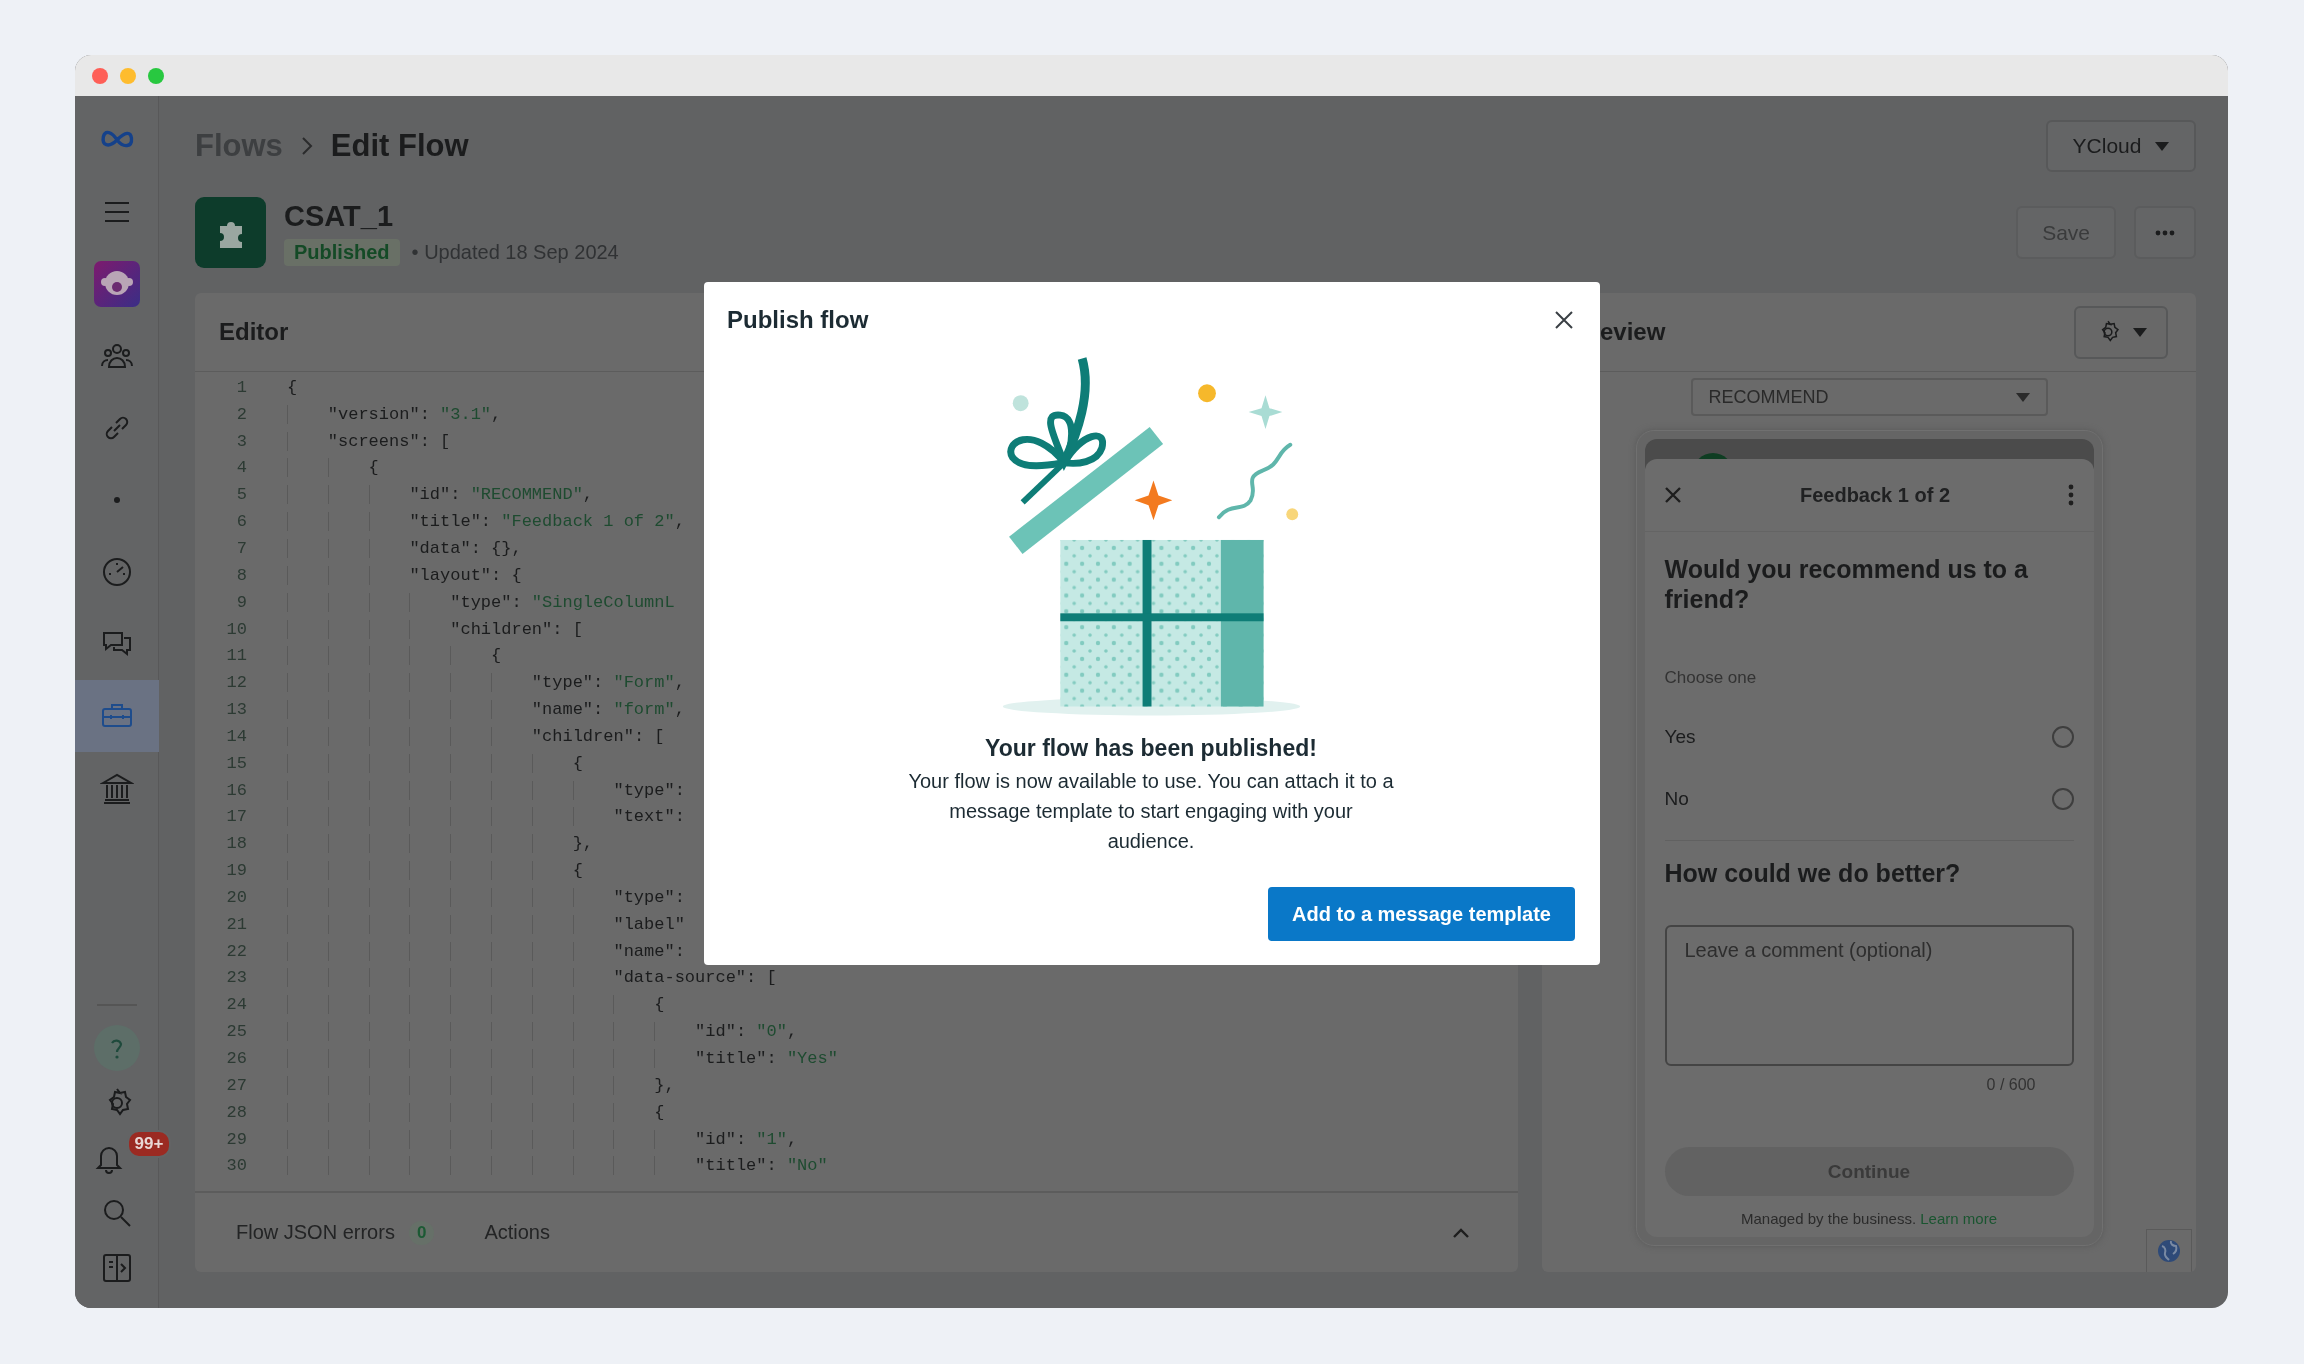 The width and height of the screenshot is (2304, 1364). I want to click on line-number: 20, so click(236, 897).